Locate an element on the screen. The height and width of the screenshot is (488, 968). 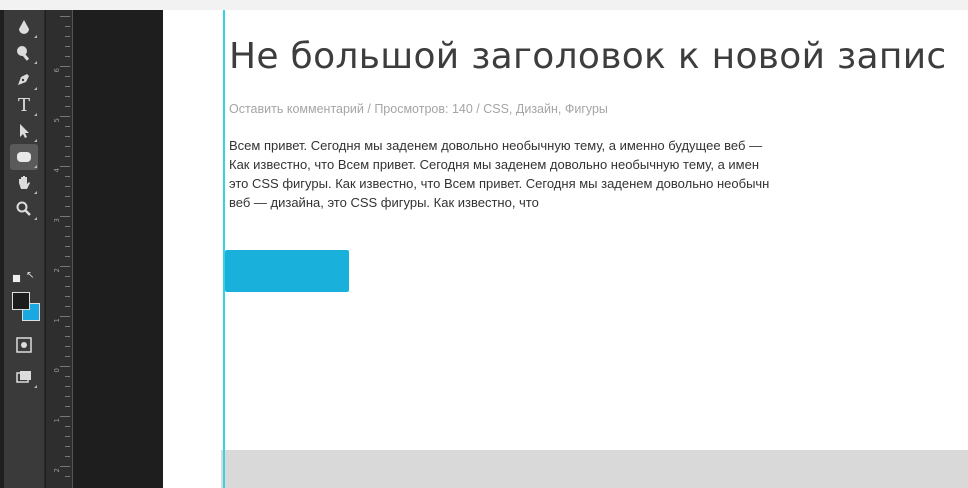
rounded-rectangle-icon is located at coordinates (24, 157).